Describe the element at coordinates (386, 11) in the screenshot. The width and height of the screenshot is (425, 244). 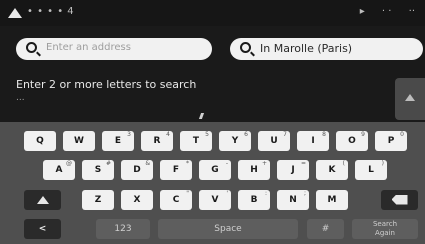
I see `wifi-icon: · ·` at that location.